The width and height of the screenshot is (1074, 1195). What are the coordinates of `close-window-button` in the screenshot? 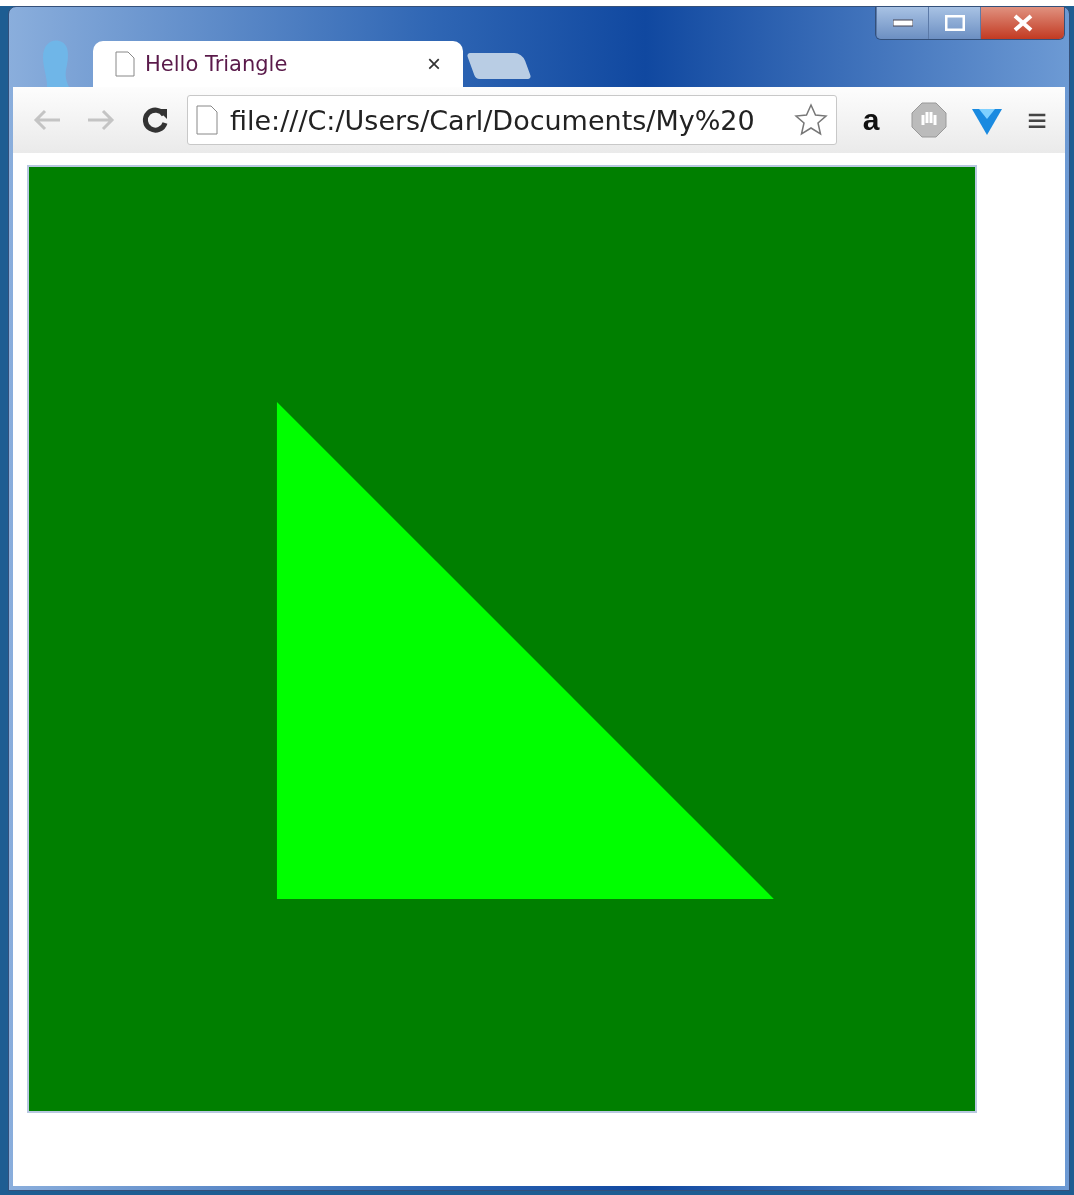 It's located at (1022, 23).